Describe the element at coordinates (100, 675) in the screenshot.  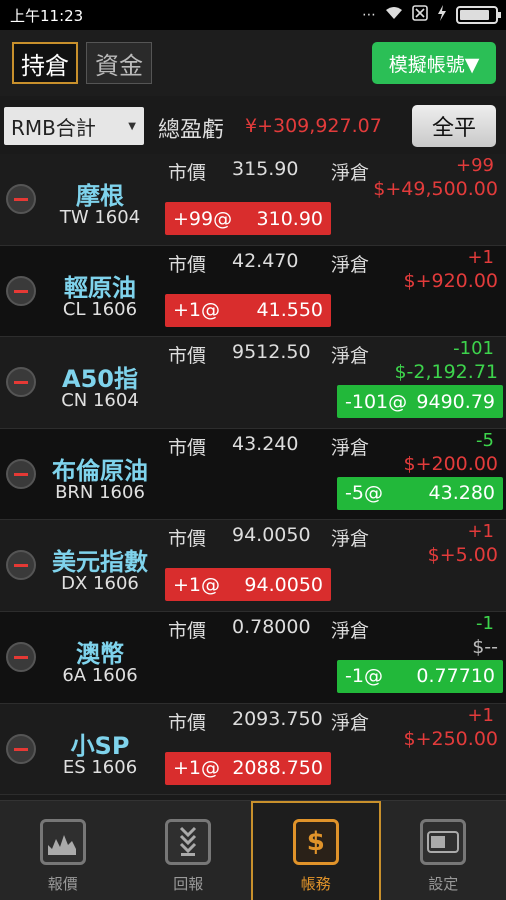
I see `contract-code: 6A 1606` at that location.